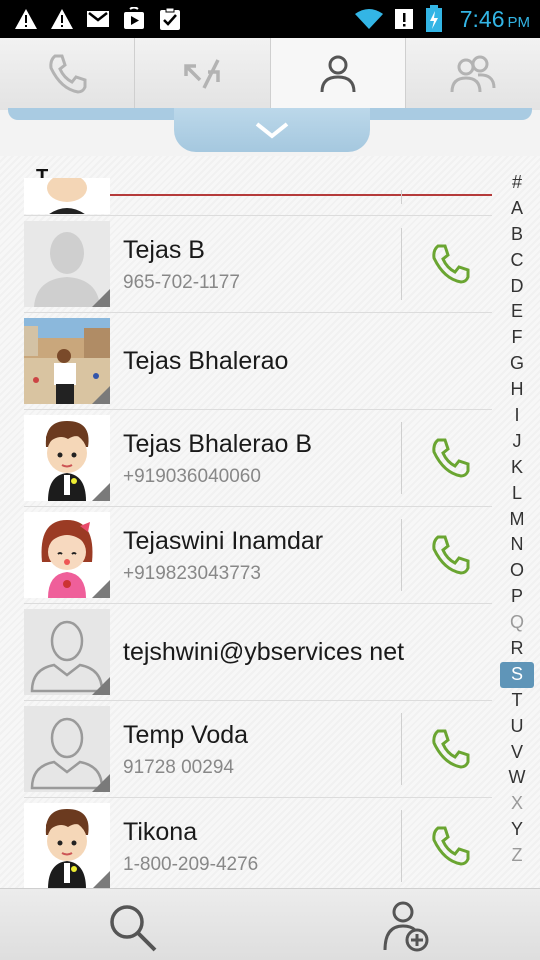  I want to click on list-item: Tejas Bhalerao, so click(258, 361).